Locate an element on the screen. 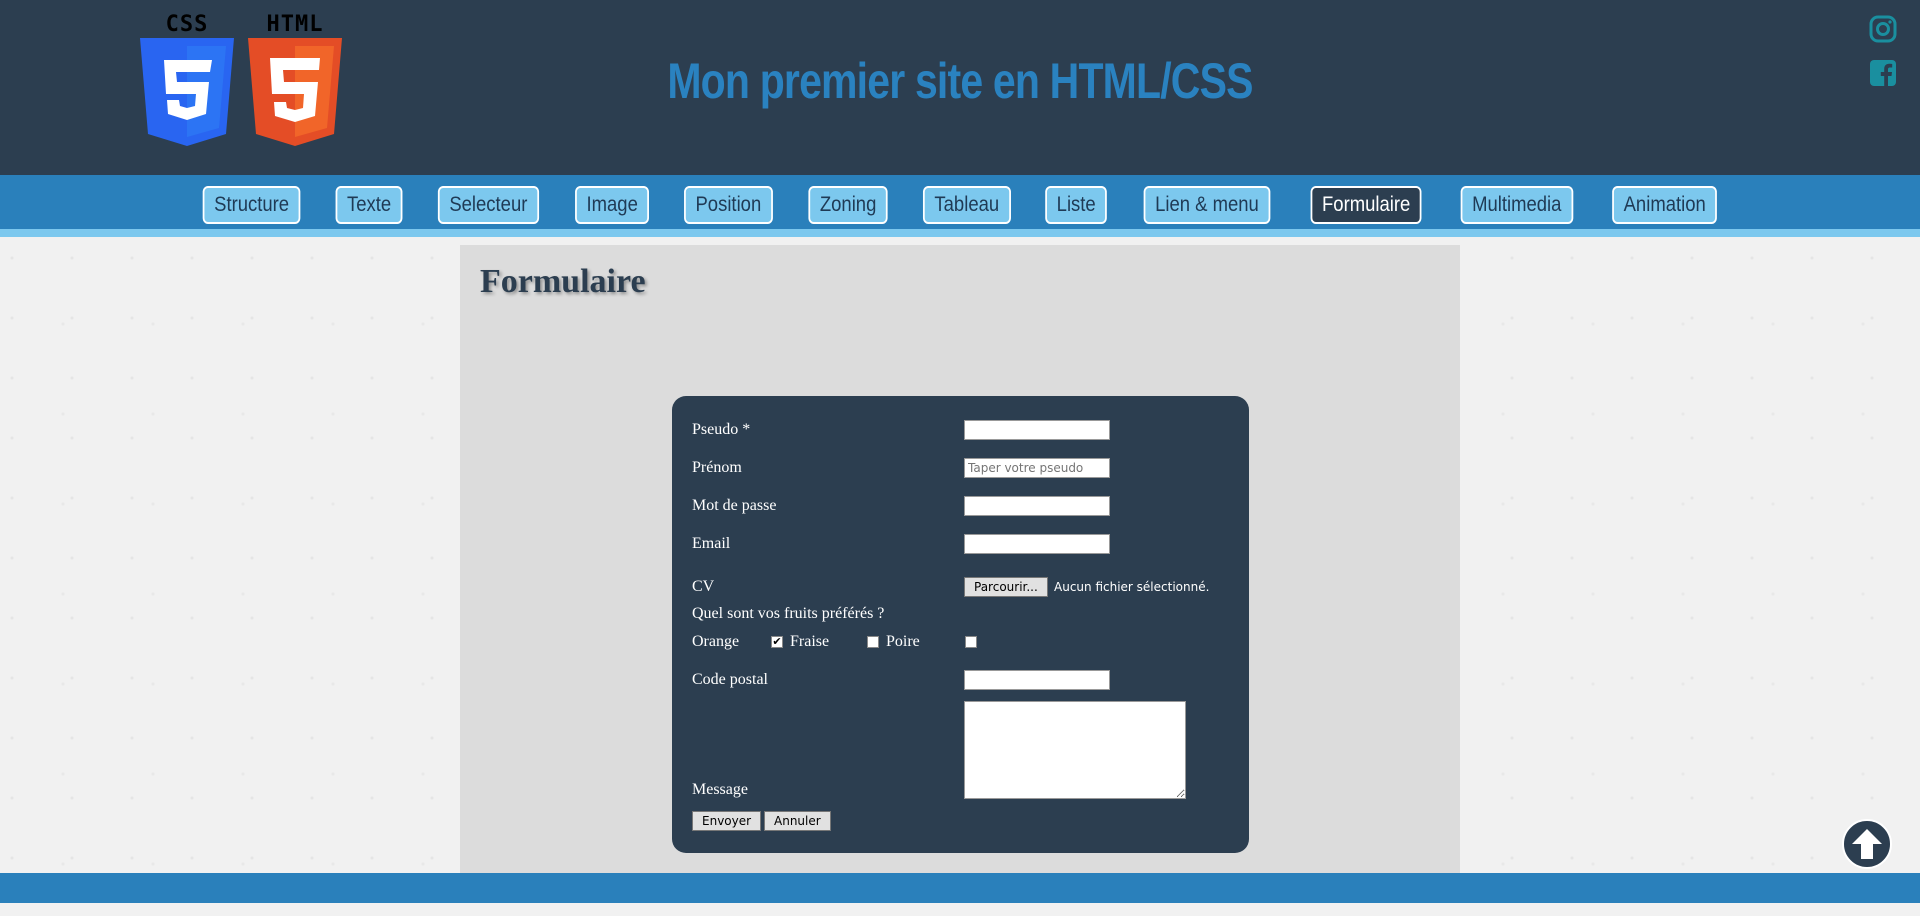 The height and width of the screenshot is (916, 1920). fruit-fraise-checkbox is located at coordinates (873, 642).